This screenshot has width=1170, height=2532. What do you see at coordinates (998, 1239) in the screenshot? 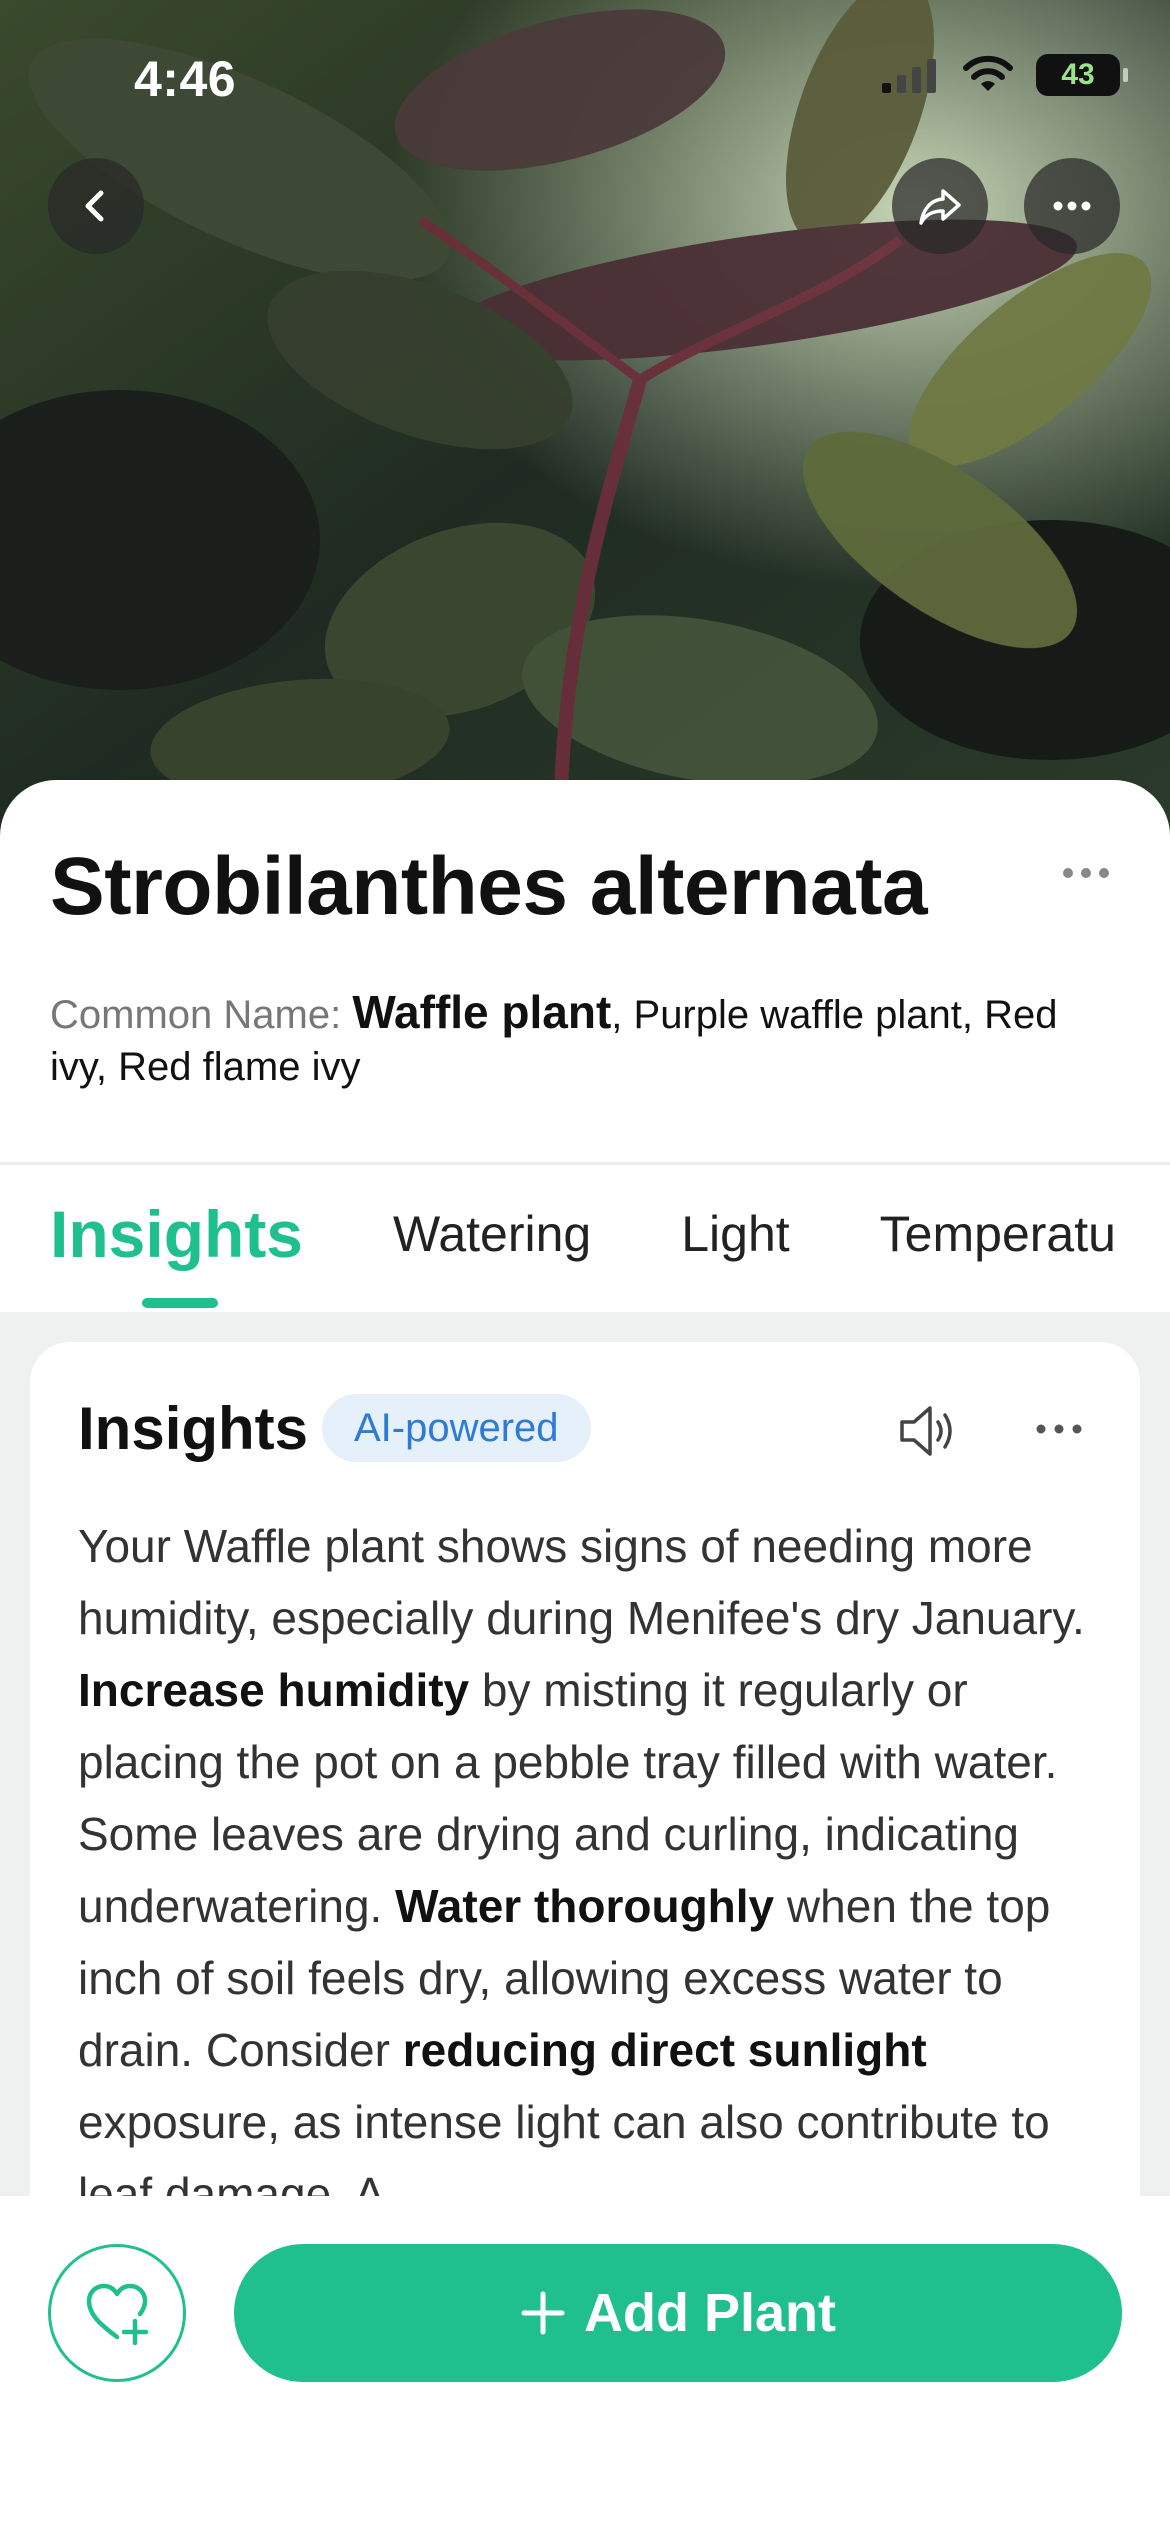
I see `tab-temperature: Temperatu` at bounding box center [998, 1239].